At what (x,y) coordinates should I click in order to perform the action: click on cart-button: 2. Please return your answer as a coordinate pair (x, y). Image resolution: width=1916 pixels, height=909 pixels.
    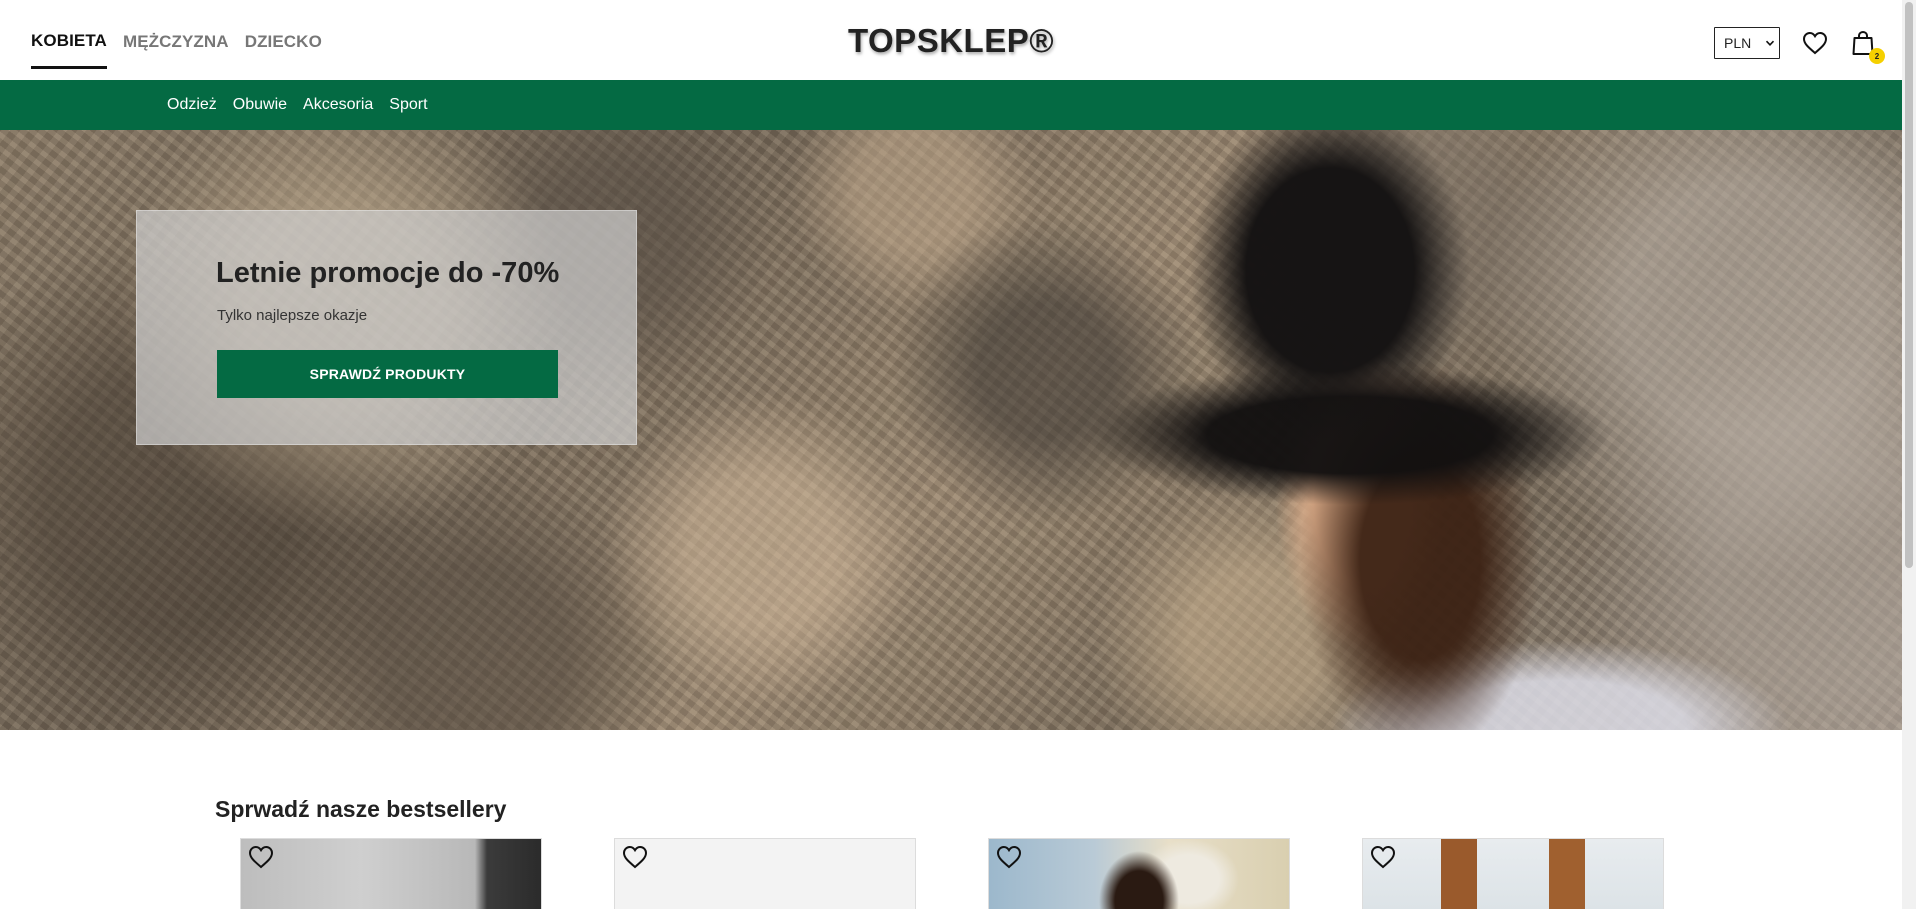
    Looking at the image, I should click on (1867, 47).